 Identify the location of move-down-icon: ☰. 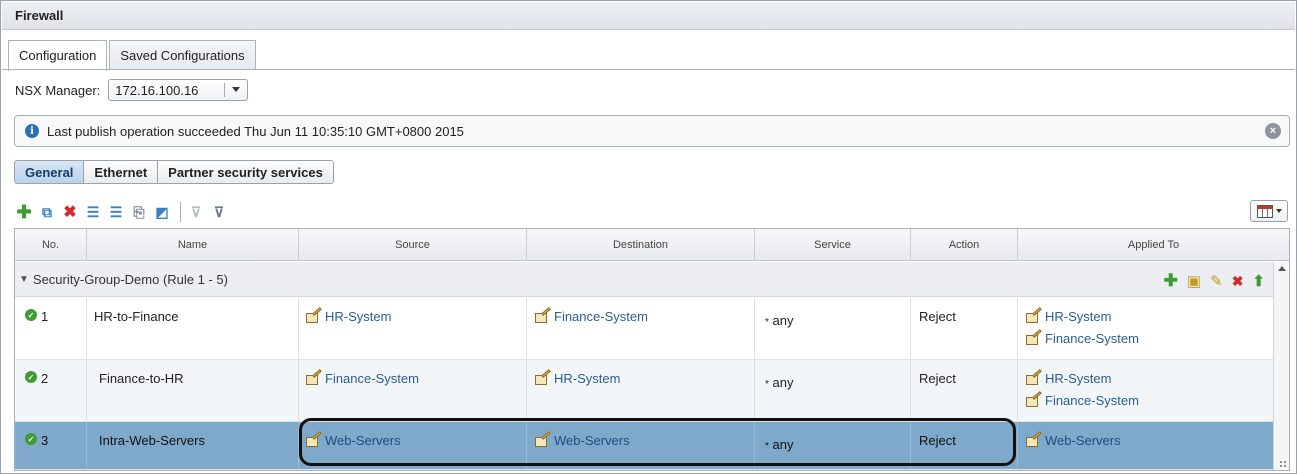
(116, 212).